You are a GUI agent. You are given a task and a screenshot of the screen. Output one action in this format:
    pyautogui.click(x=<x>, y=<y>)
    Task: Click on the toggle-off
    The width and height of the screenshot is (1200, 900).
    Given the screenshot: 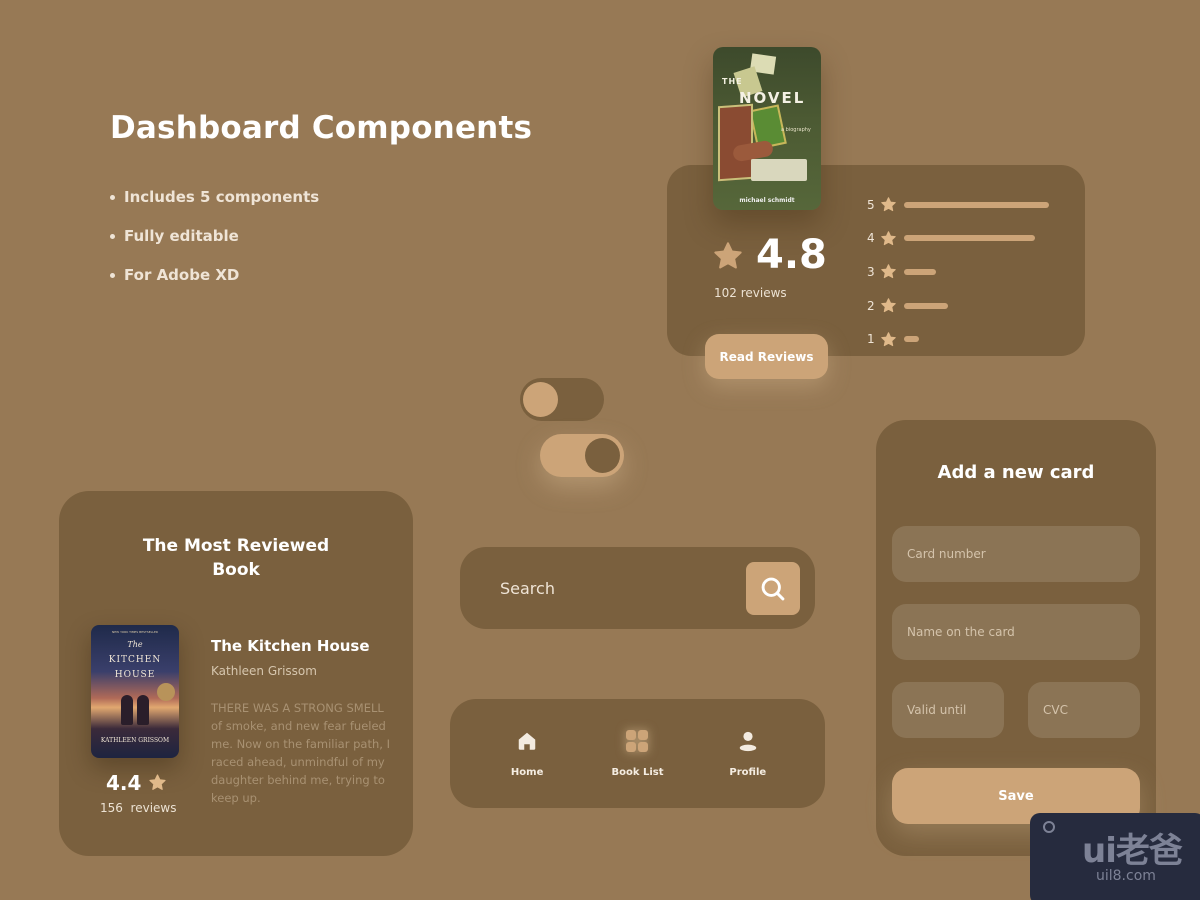 What is the action you would take?
    pyautogui.click(x=562, y=399)
    